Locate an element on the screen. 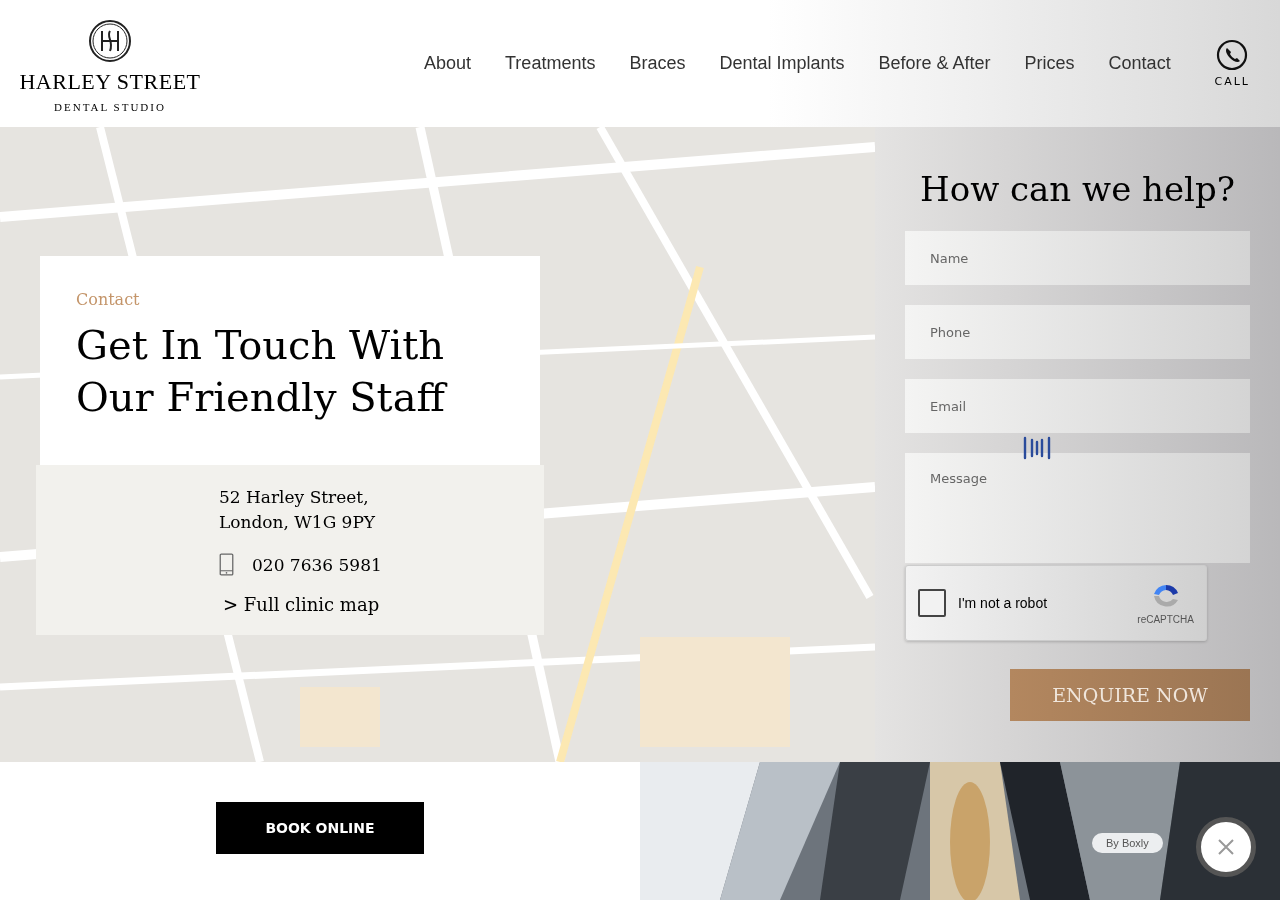 This screenshot has width=1280, height=900. boxly-badge: By Boxly is located at coordinates (1127, 843).